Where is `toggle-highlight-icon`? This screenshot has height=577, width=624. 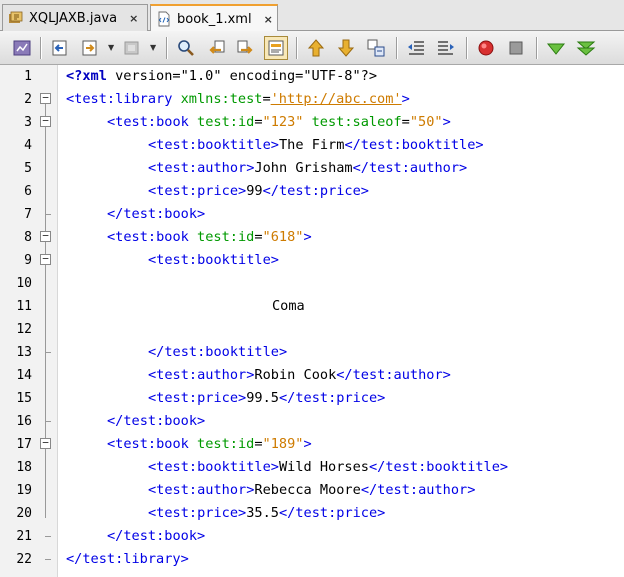
toggle-highlight-icon is located at coordinates (276, 48).